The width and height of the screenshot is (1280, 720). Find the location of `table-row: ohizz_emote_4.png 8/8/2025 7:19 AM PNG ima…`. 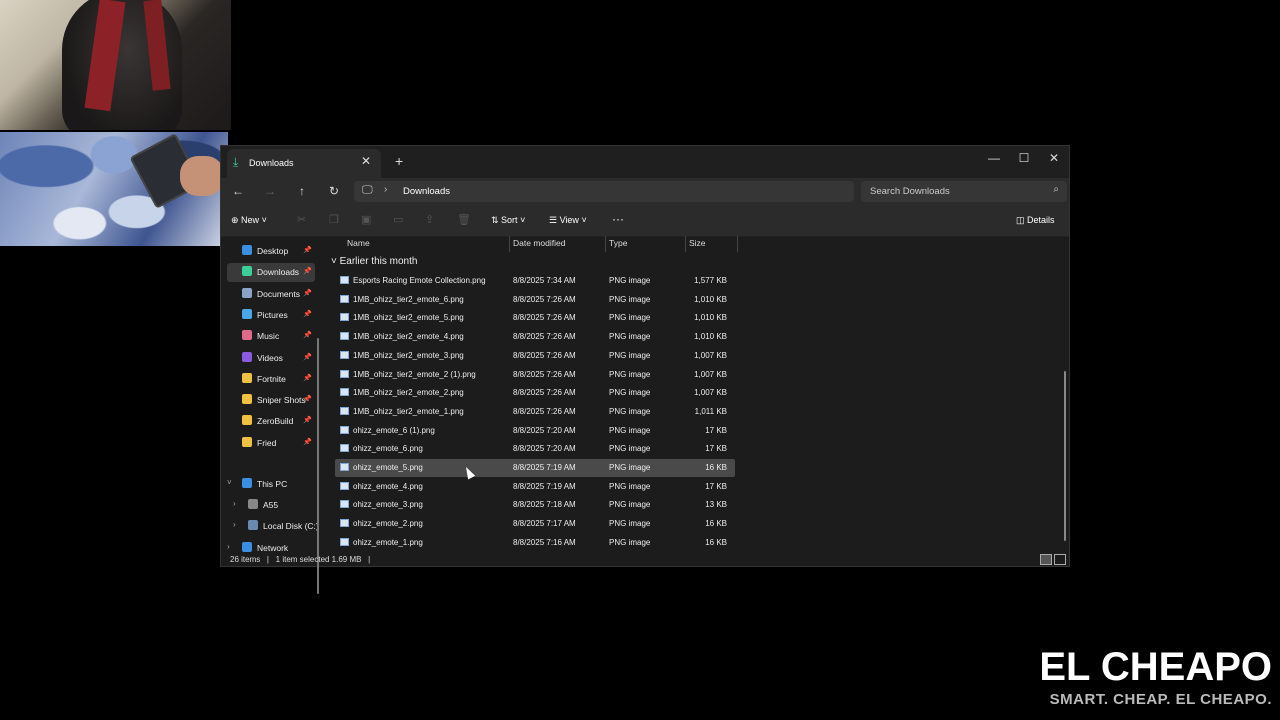

table-row: ohizz_emote_4.png 8/8/2025 7:19 AM PNG ima… is located at coordinates (535, 487).